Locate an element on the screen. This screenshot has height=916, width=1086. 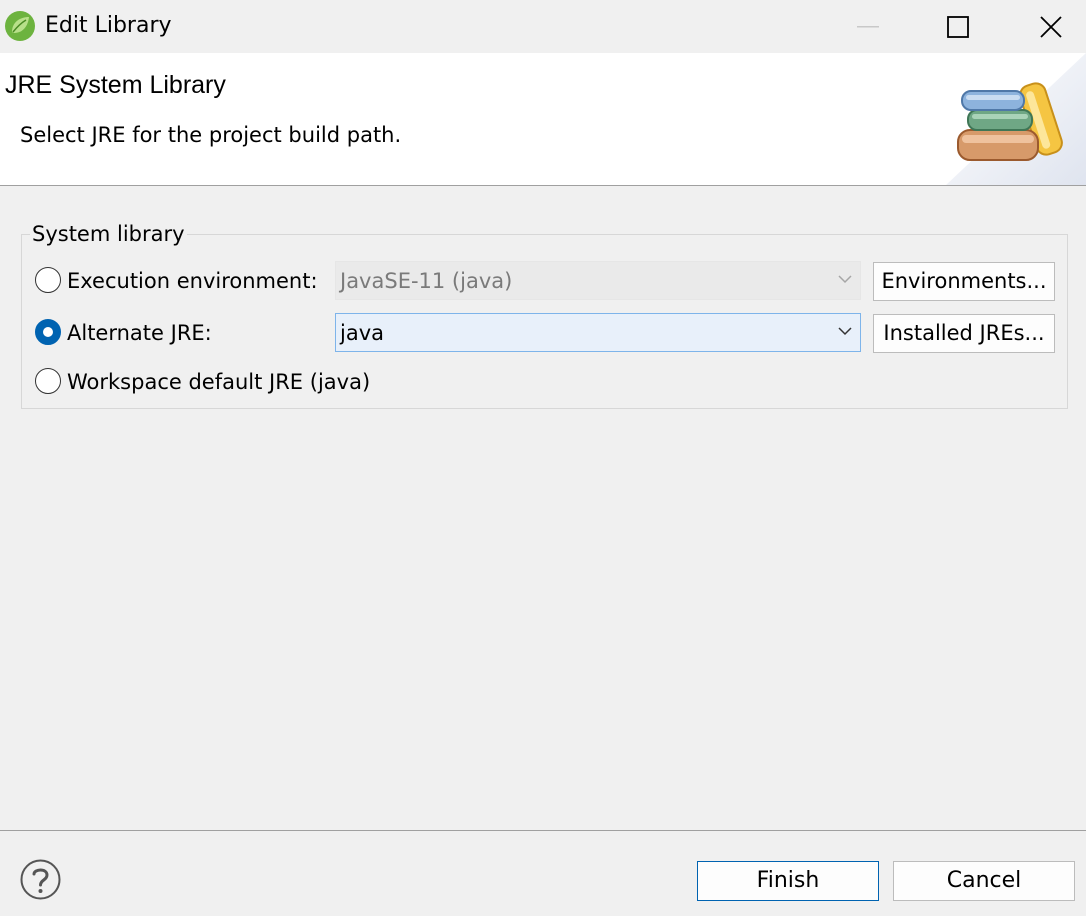
close-icon is located at coordinates (1051, 26).